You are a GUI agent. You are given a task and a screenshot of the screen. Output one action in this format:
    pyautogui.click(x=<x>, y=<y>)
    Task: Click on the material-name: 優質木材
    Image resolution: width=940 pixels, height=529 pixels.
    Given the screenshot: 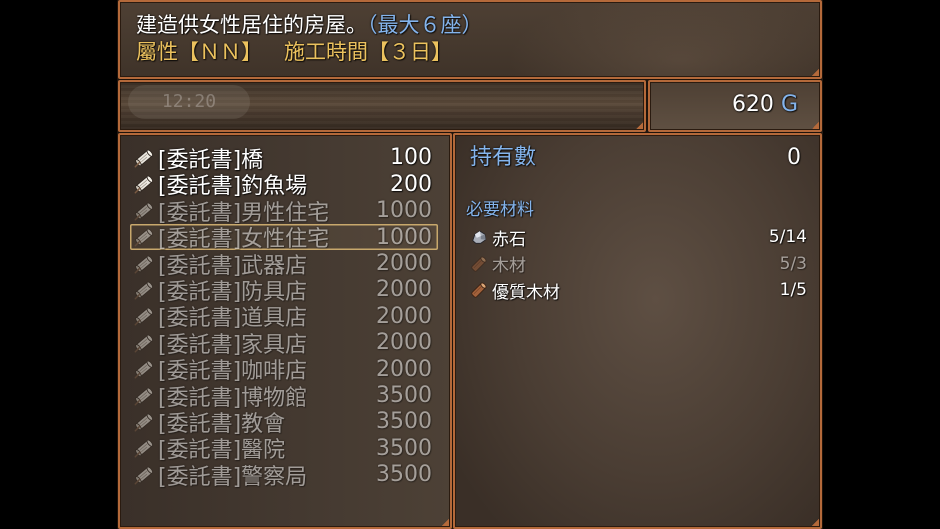 What is the action you would take?
    pyautogui.click(x=526, y=292)
    